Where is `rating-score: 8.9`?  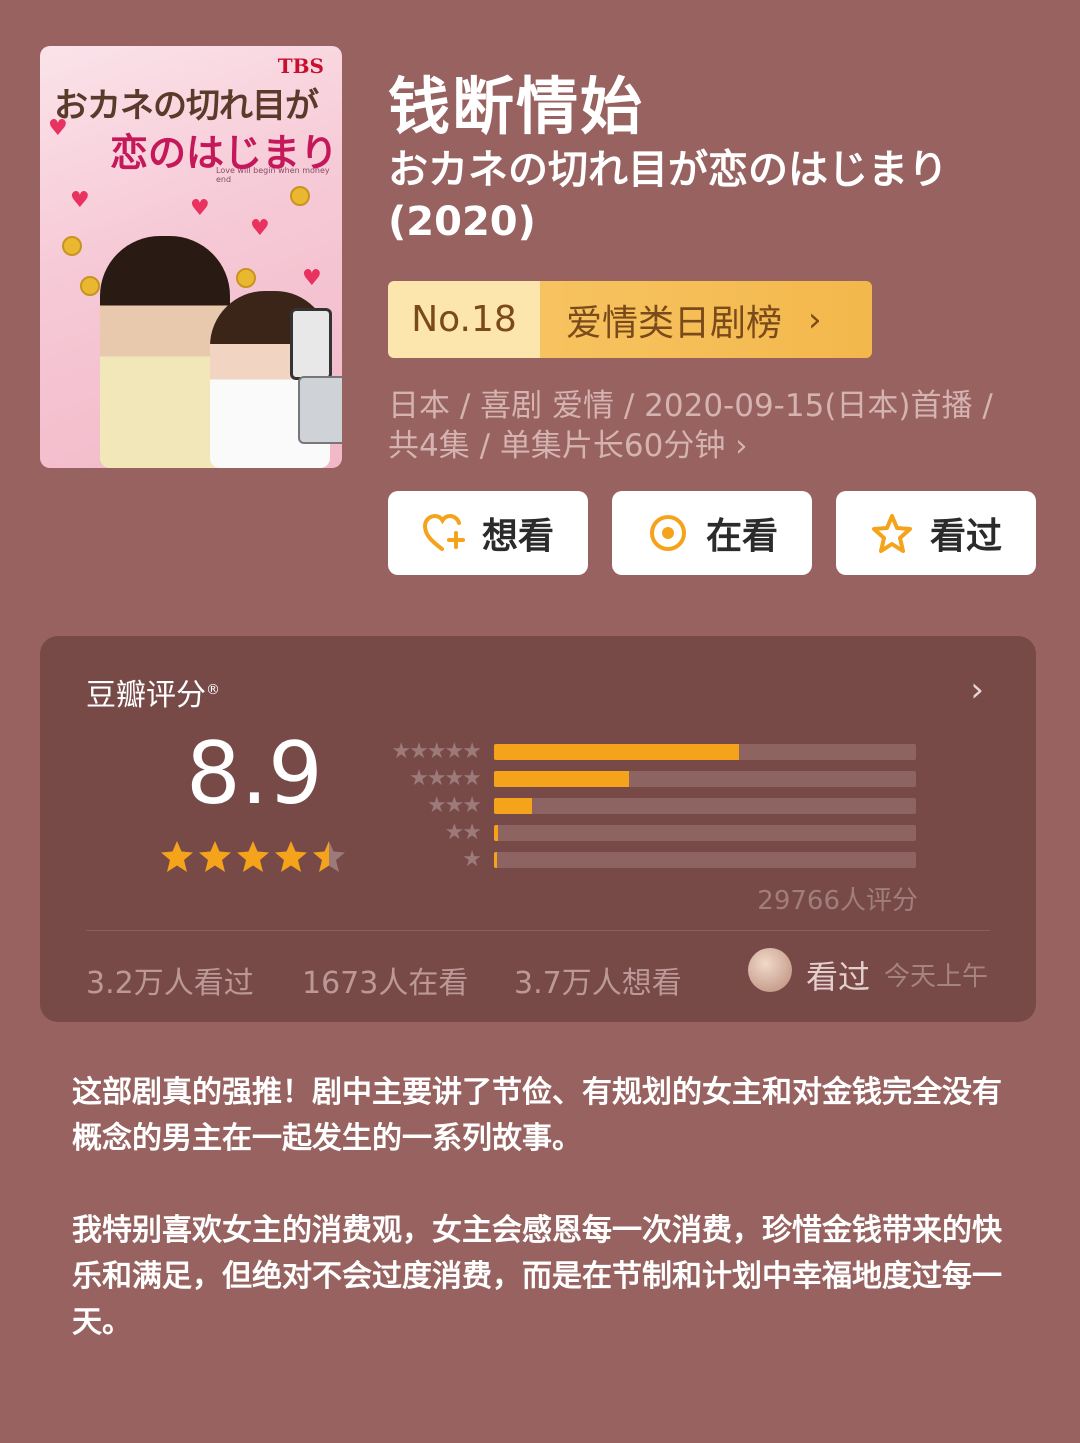 rating-score: 8.9 is located at coordinates (254, 774).